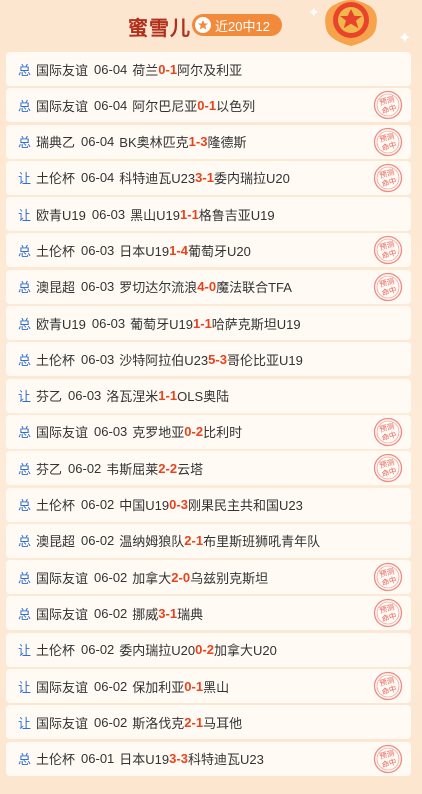  What do you see at coordinates (203, 25) in the screenshot?
I see `star-icon` at bounding box center [203, 25].